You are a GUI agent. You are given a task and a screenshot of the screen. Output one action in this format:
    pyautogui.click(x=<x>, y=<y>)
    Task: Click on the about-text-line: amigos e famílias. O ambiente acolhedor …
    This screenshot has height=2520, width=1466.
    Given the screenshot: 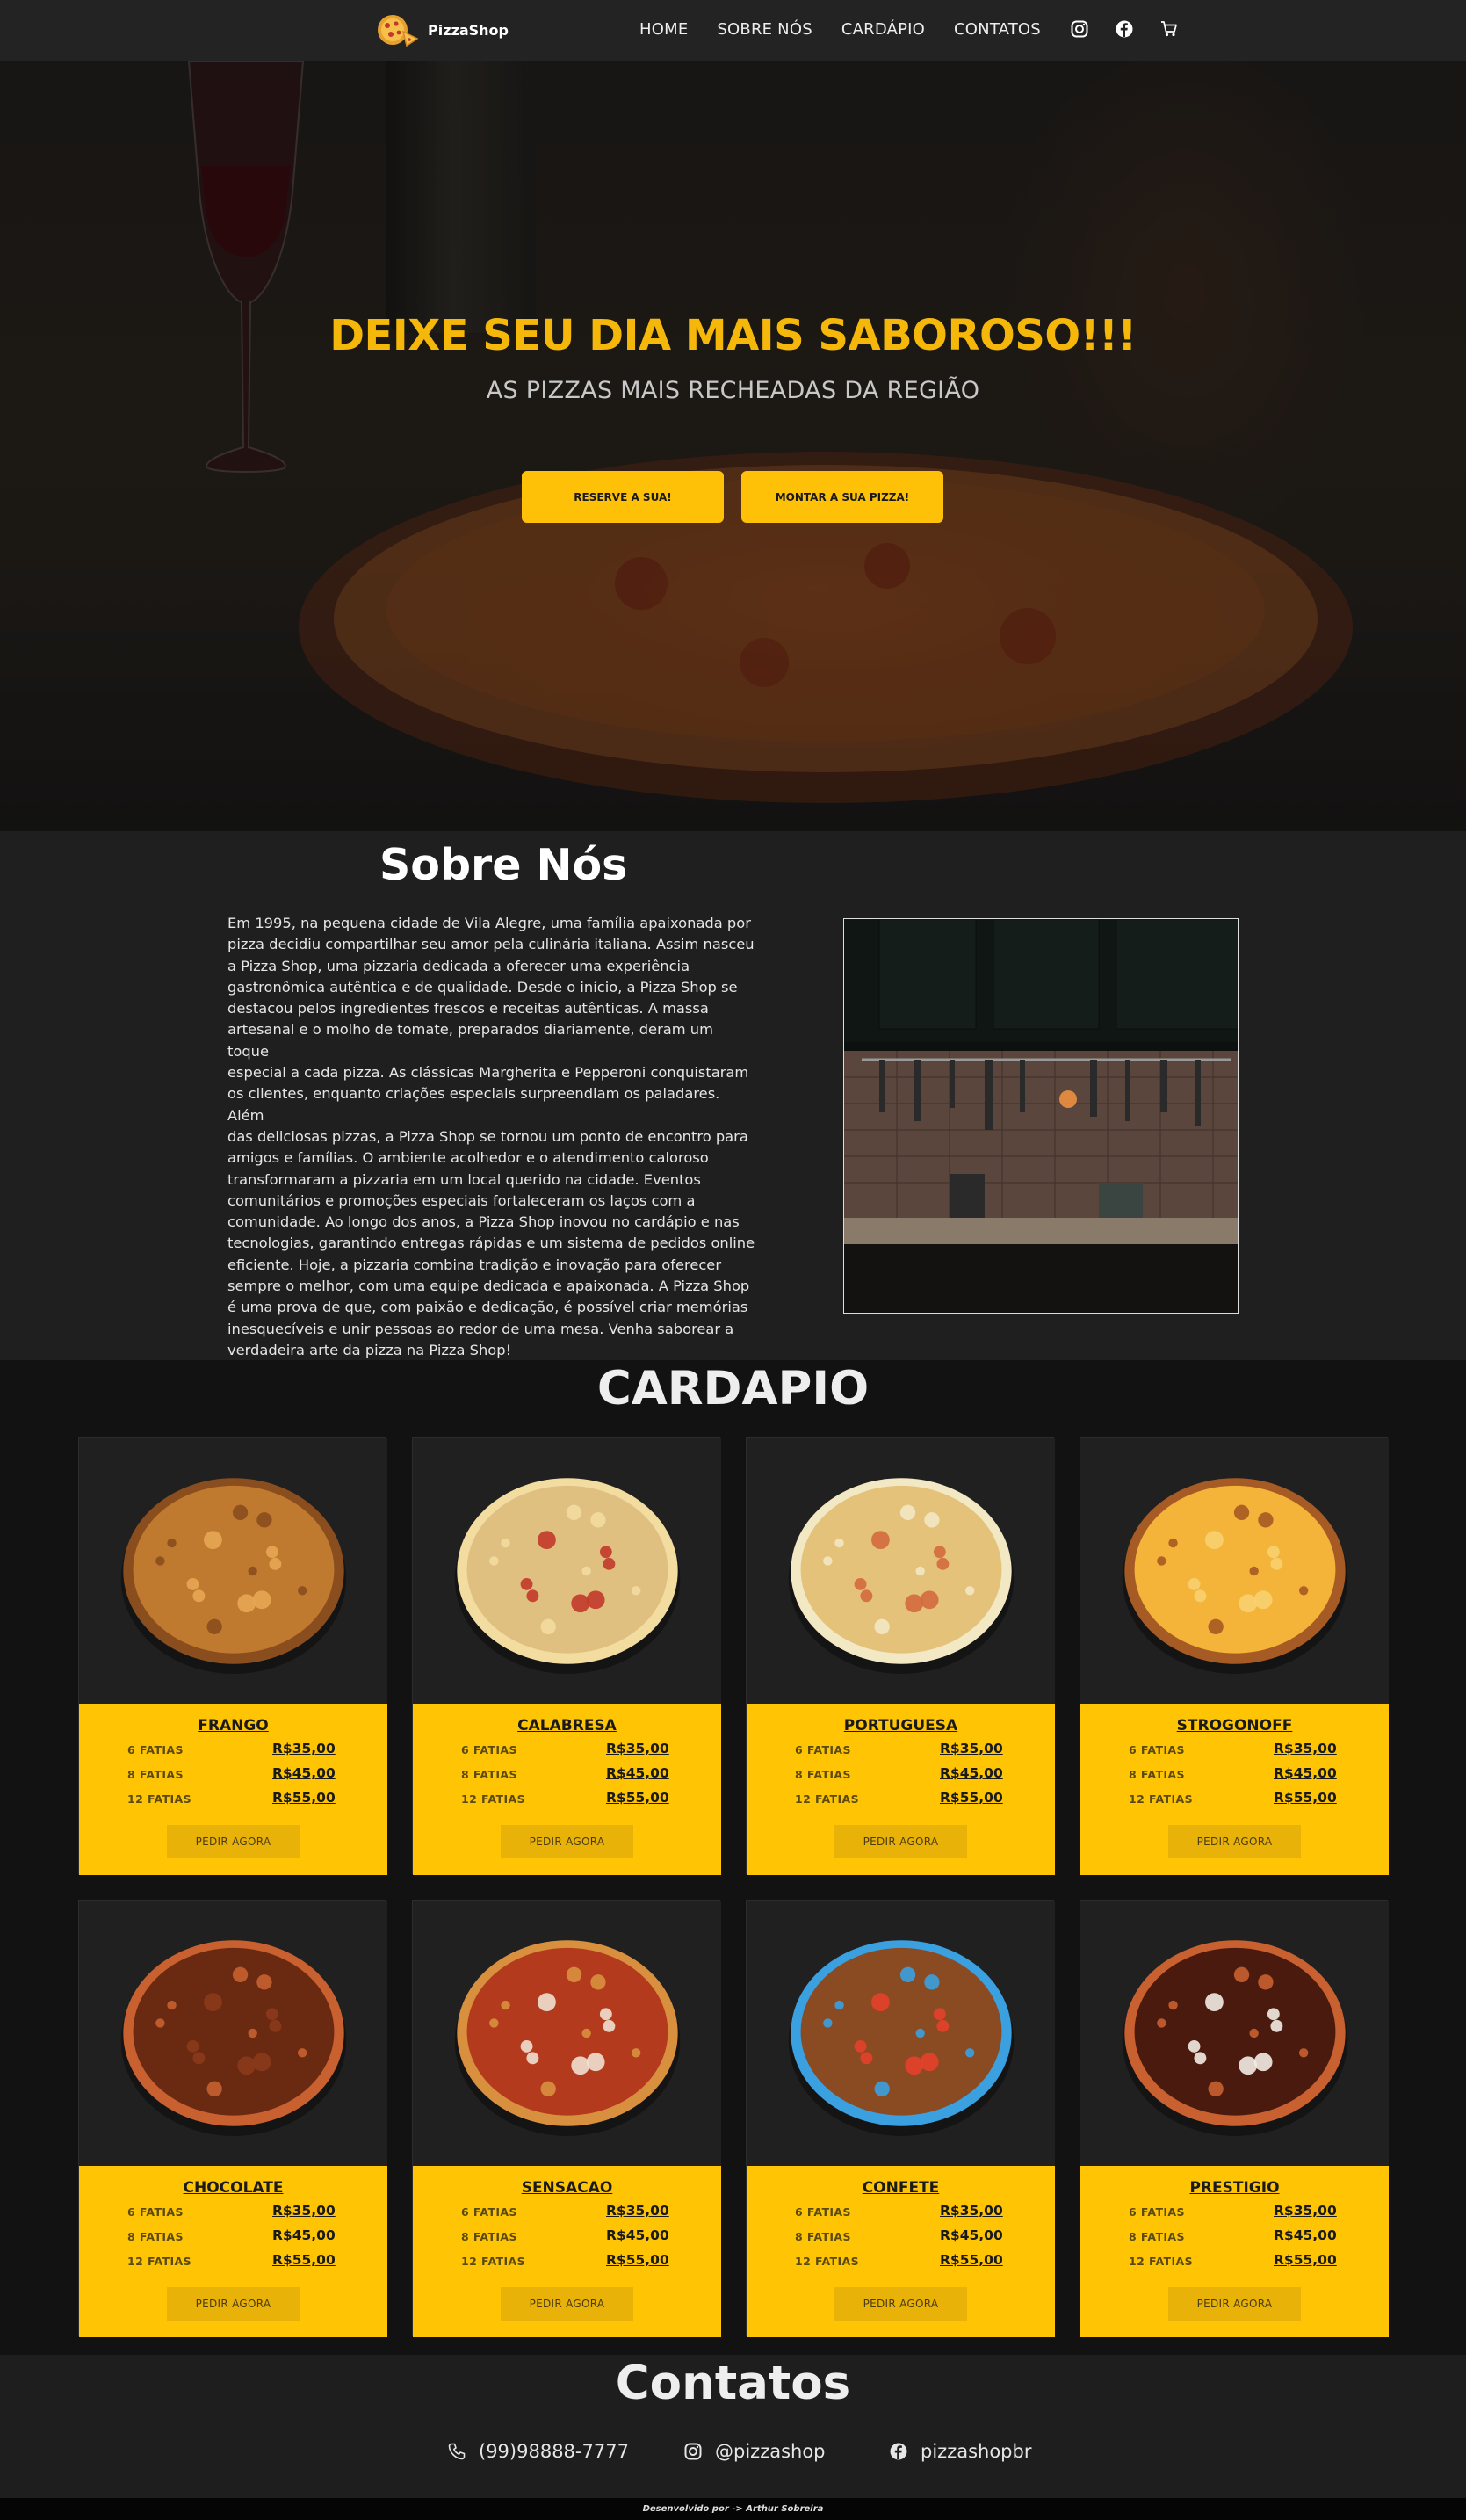 What is the action you would take?
    pyautogui.click(x=468, y=1158)
    